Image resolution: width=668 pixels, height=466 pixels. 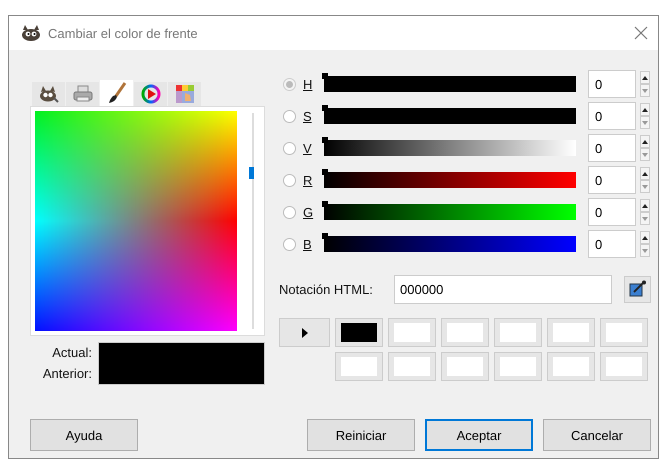 I want to click on channel-label: H, so click(x=308, y=84).